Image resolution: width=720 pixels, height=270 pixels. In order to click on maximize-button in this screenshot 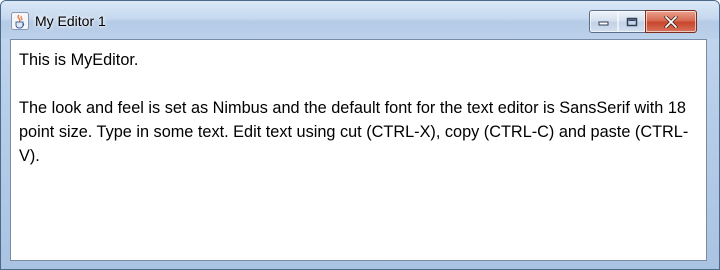, I will do `click(632, 21)`.